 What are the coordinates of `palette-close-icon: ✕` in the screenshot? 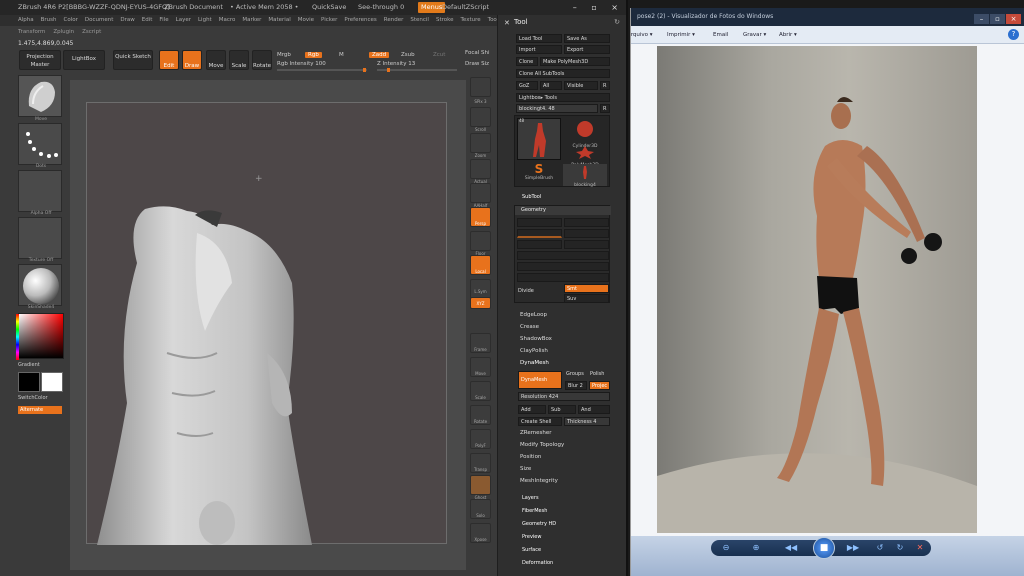 It's located at (507, 23).